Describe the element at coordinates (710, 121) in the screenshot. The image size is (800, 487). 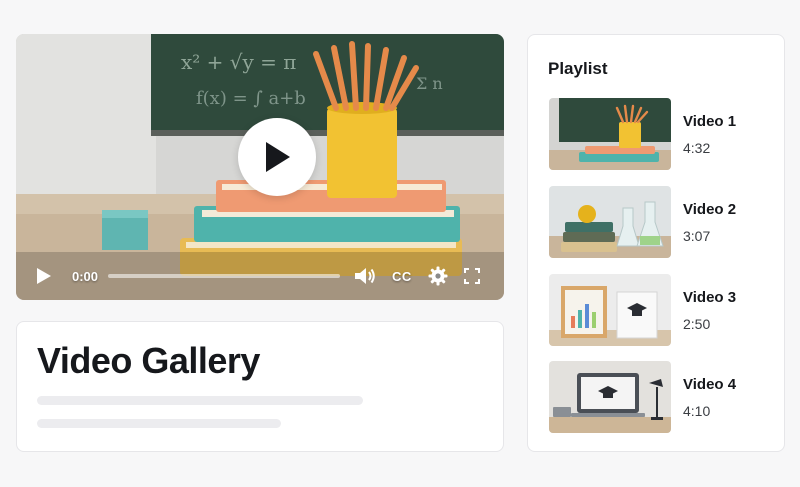
I see `playlist-item-title: Video 1` at that location.